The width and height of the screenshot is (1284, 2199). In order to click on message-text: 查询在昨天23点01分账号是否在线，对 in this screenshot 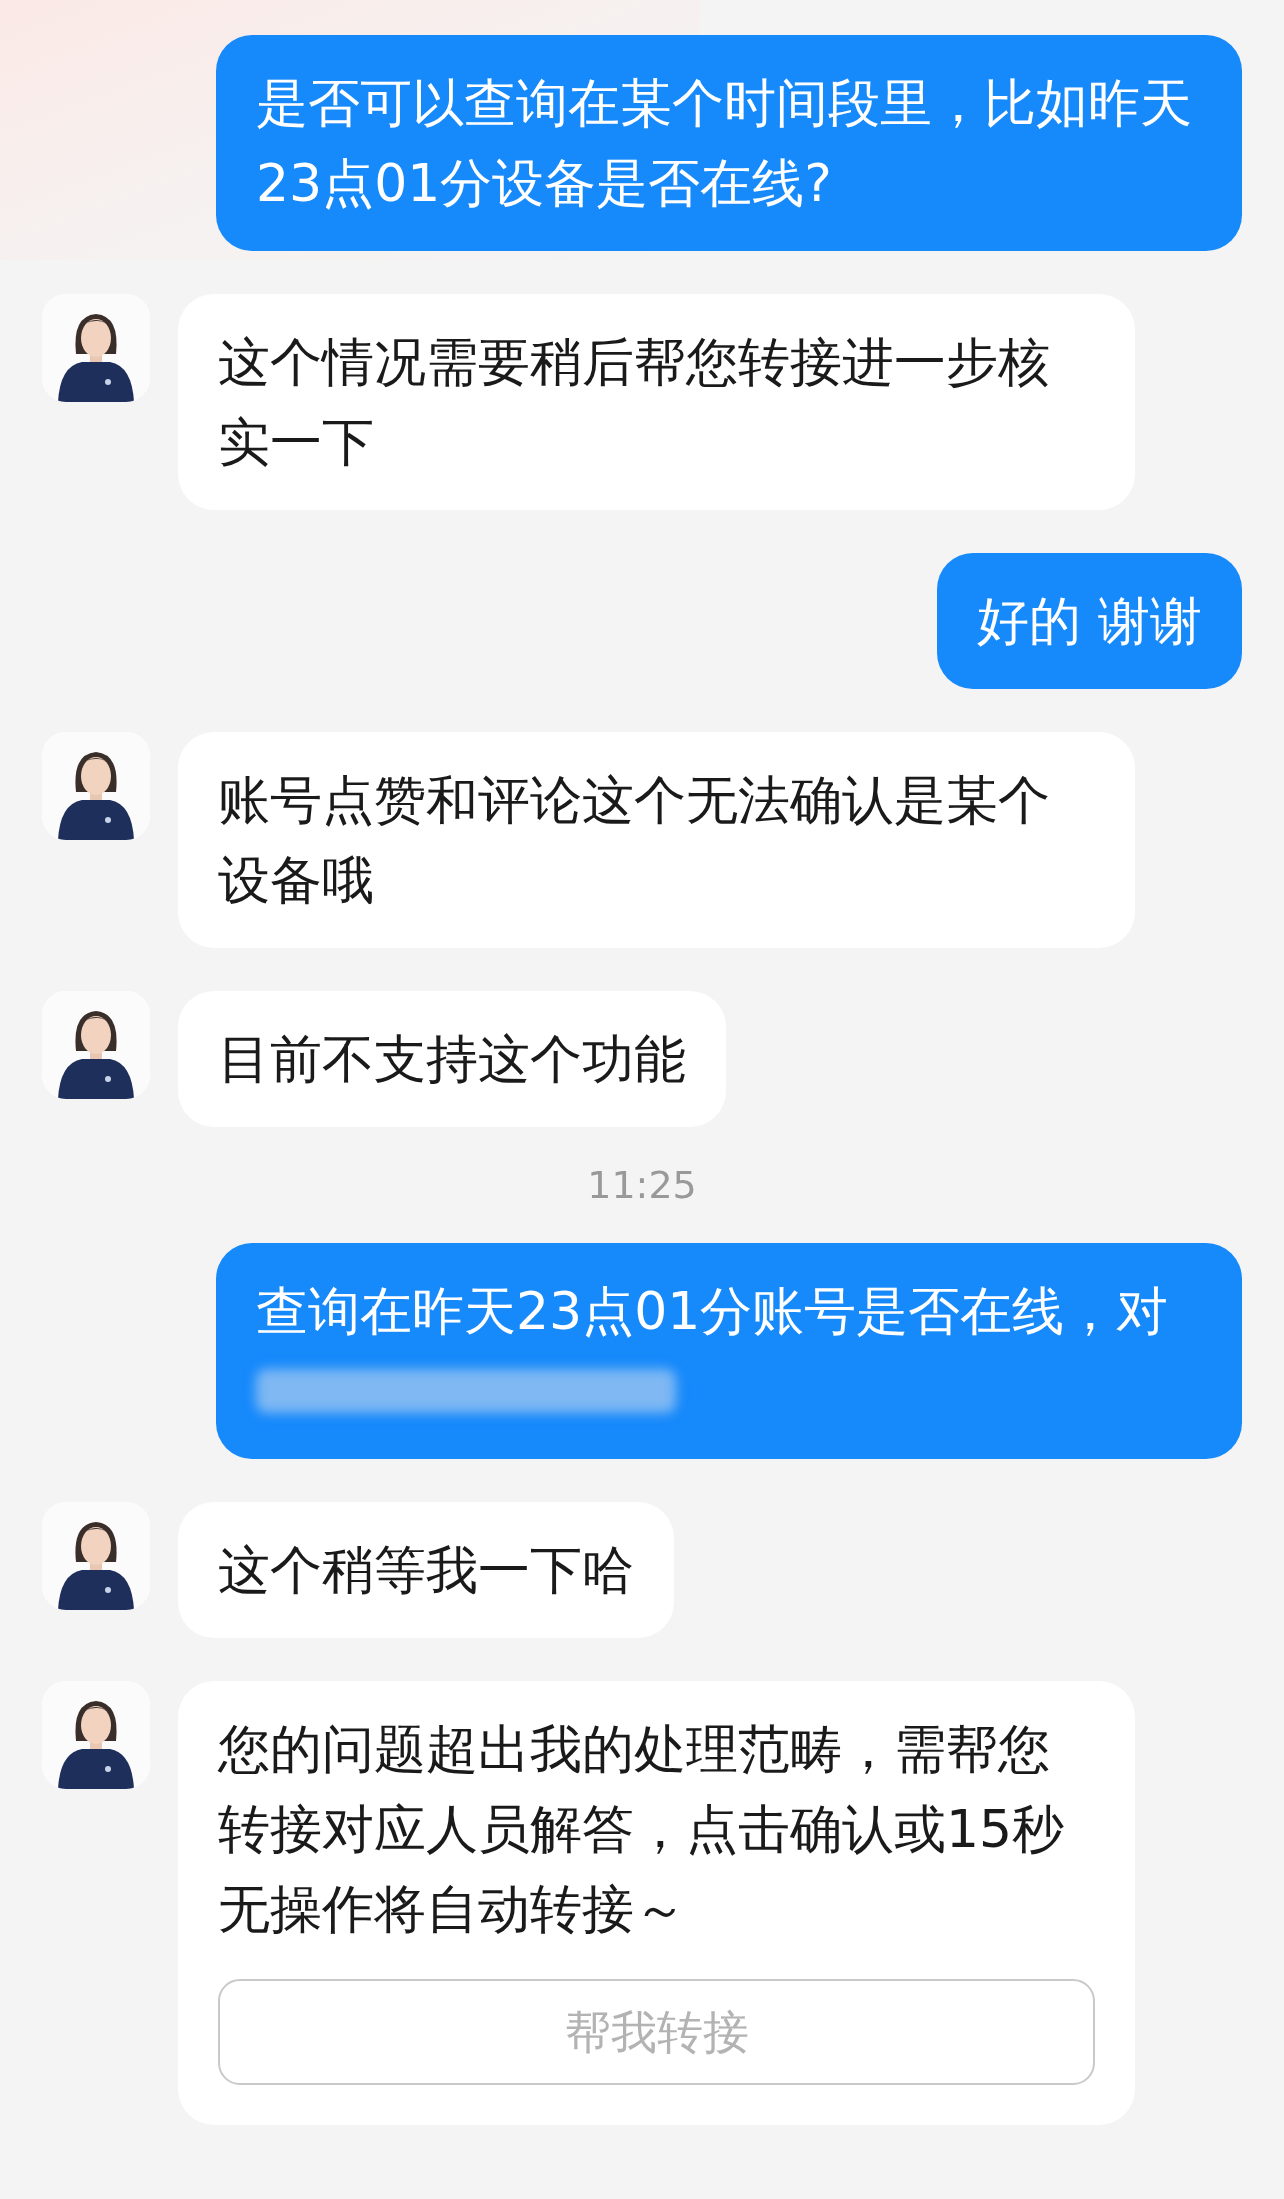, I will do `click(713, 1311)`.